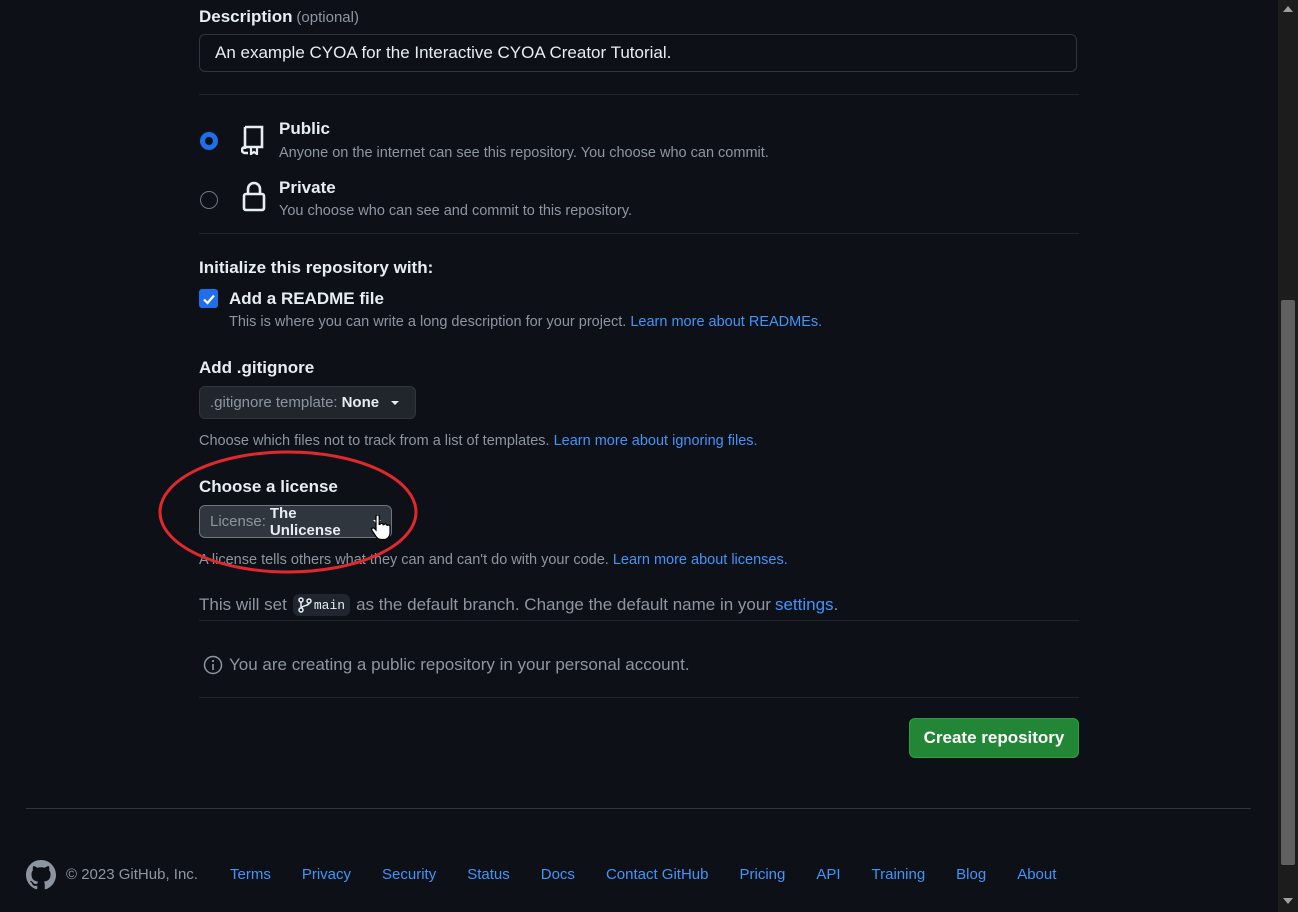  Describe the element at coordinates (762, 874) in the screenshot. I see `footer-link-pricing: Pricing` at that location.